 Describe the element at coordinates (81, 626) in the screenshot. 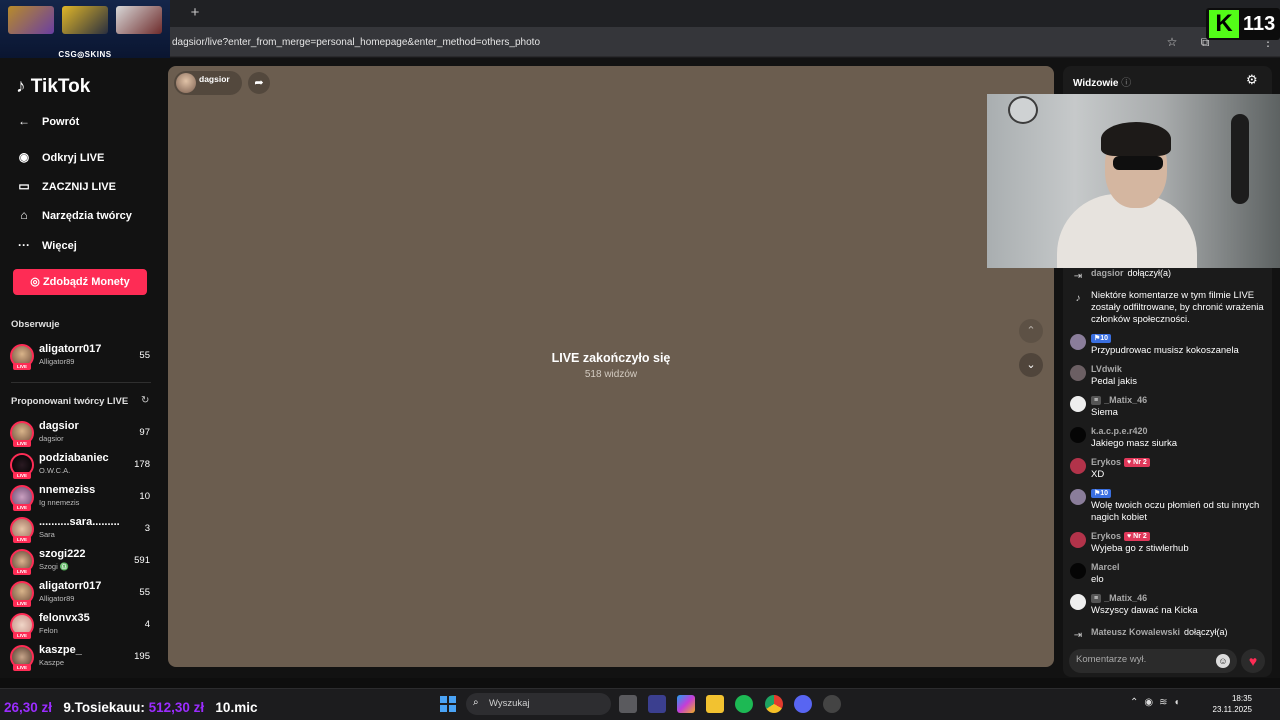

I see `creator-item: LIVE felonvx35 Felon 4` at that location.